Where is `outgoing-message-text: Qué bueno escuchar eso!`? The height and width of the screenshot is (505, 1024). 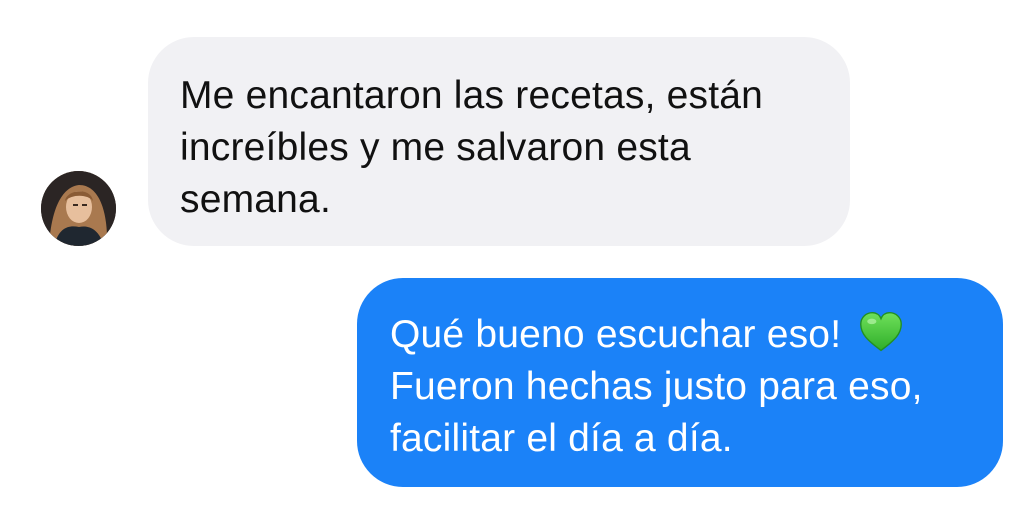
outgoing-message-text: Qué bueno escuchar eso! is located at coordinates (616, 334).